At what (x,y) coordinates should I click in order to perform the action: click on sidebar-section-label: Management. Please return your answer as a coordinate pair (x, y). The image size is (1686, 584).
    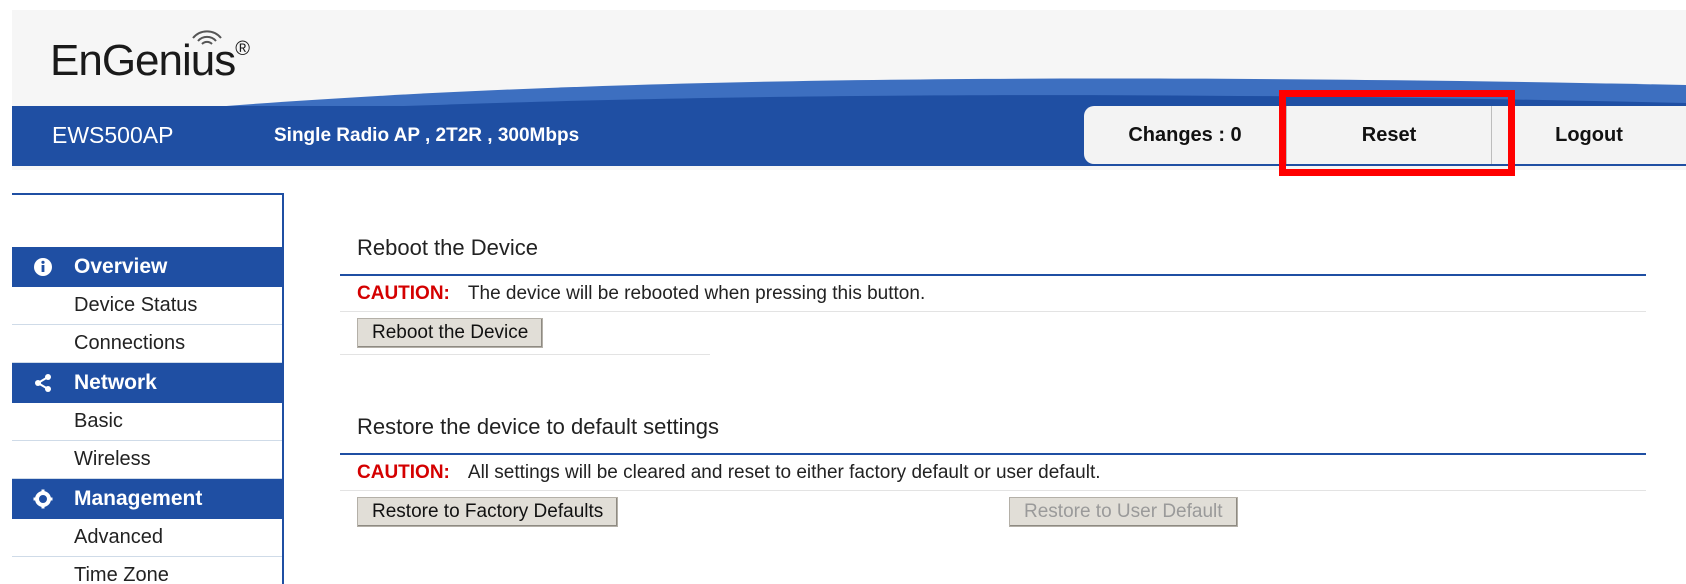
    Looking at the image, I should click on (138, 498).